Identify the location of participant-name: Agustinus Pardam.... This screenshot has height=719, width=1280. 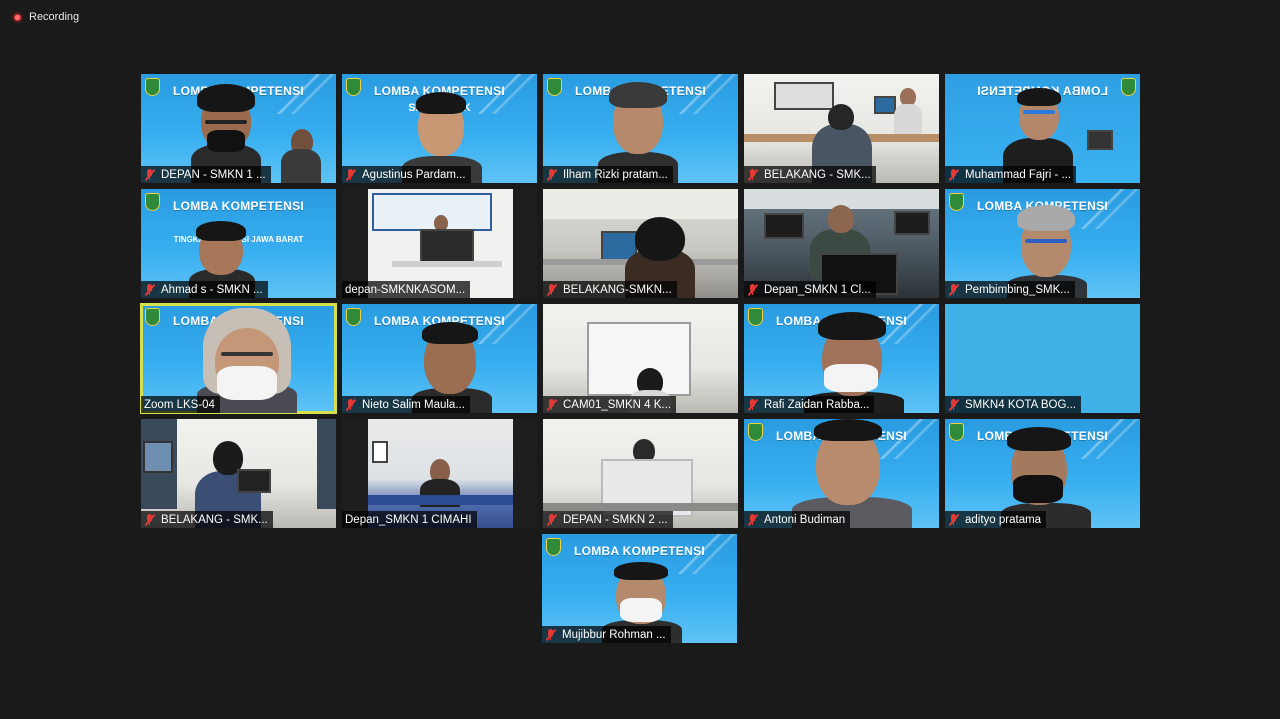
(414, 174).